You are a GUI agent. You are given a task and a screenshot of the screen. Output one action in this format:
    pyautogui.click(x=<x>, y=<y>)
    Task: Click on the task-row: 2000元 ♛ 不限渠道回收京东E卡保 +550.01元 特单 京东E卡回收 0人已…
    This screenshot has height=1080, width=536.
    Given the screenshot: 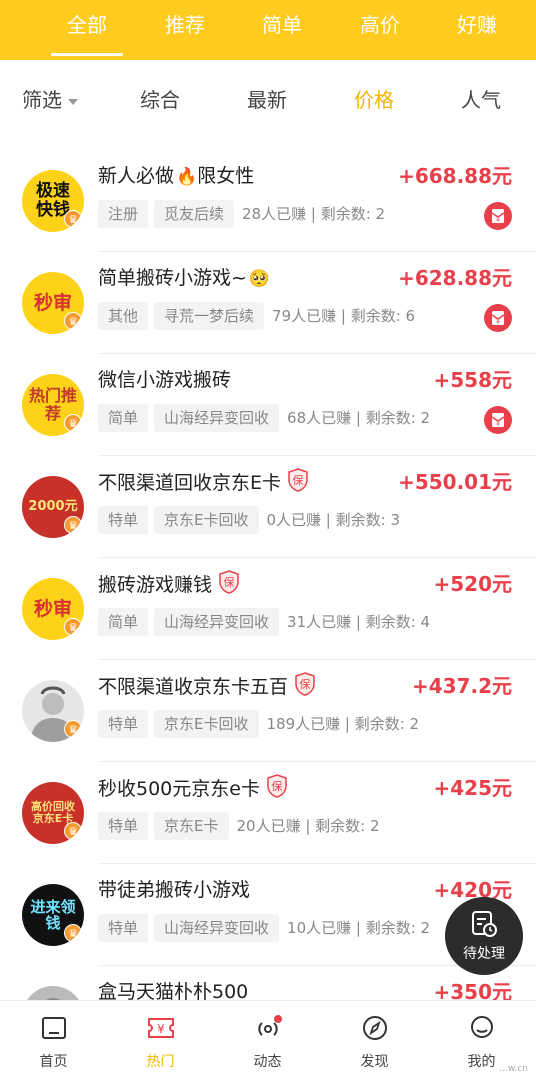 What is the action you would take?
    pyautogui.click(x=268, y=507)
    